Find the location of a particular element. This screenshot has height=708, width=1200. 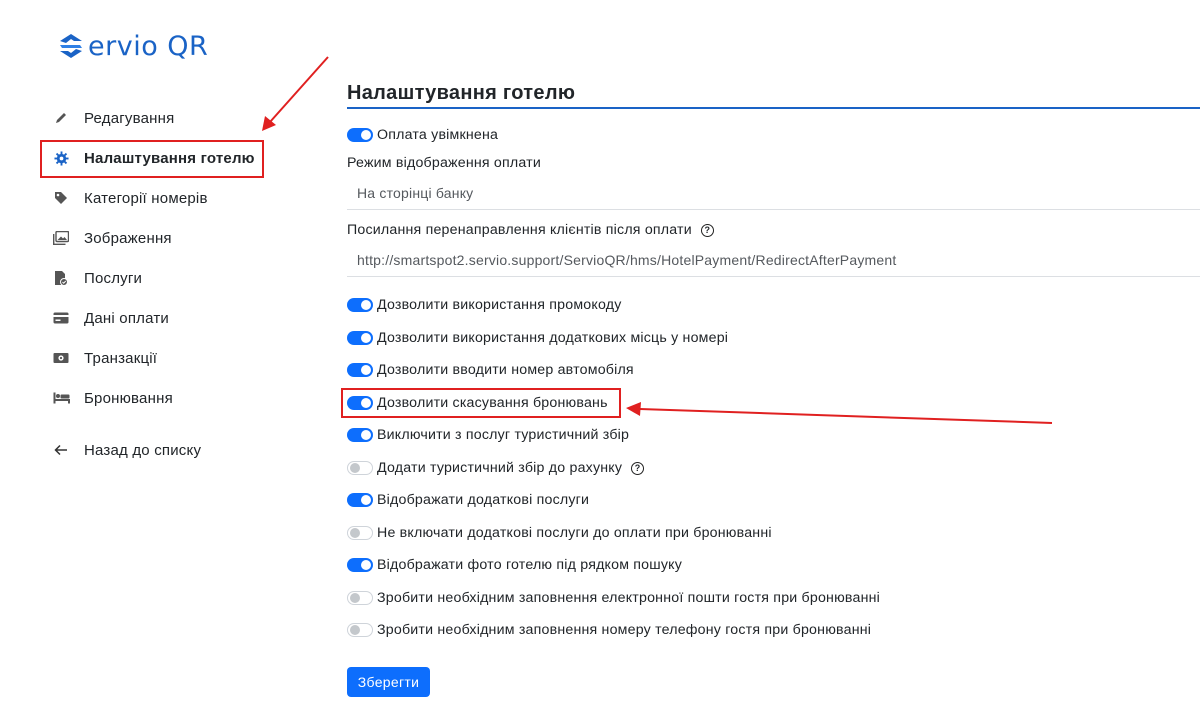

pencil-icon is located at coordinates (61, 118).